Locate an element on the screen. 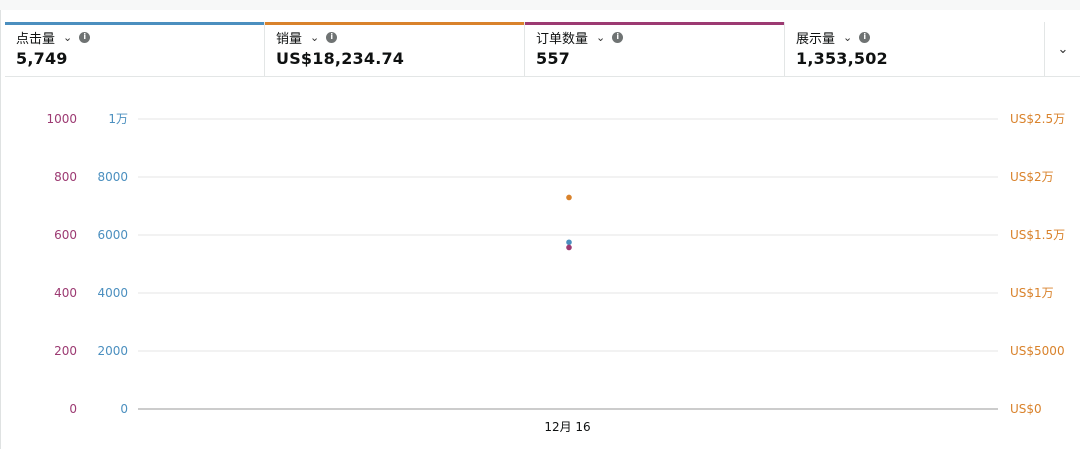 The width and height of the screenshot is (1080, 449). y-tick-right: US$1万 is located at coordinates (1032, 293).